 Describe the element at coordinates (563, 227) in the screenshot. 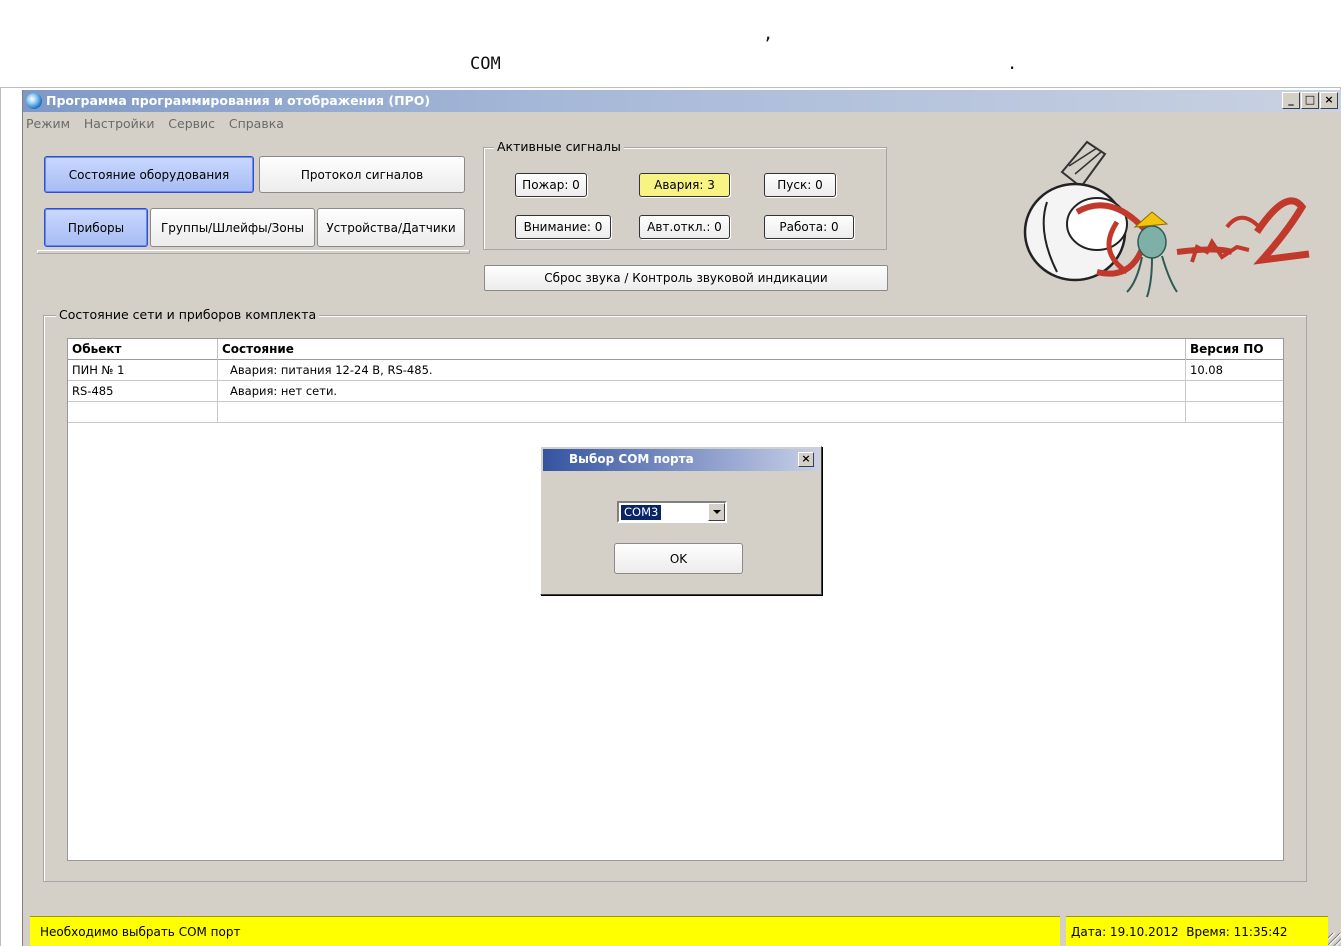

I see `attention-counter-button: Внимание: 0` at that location.